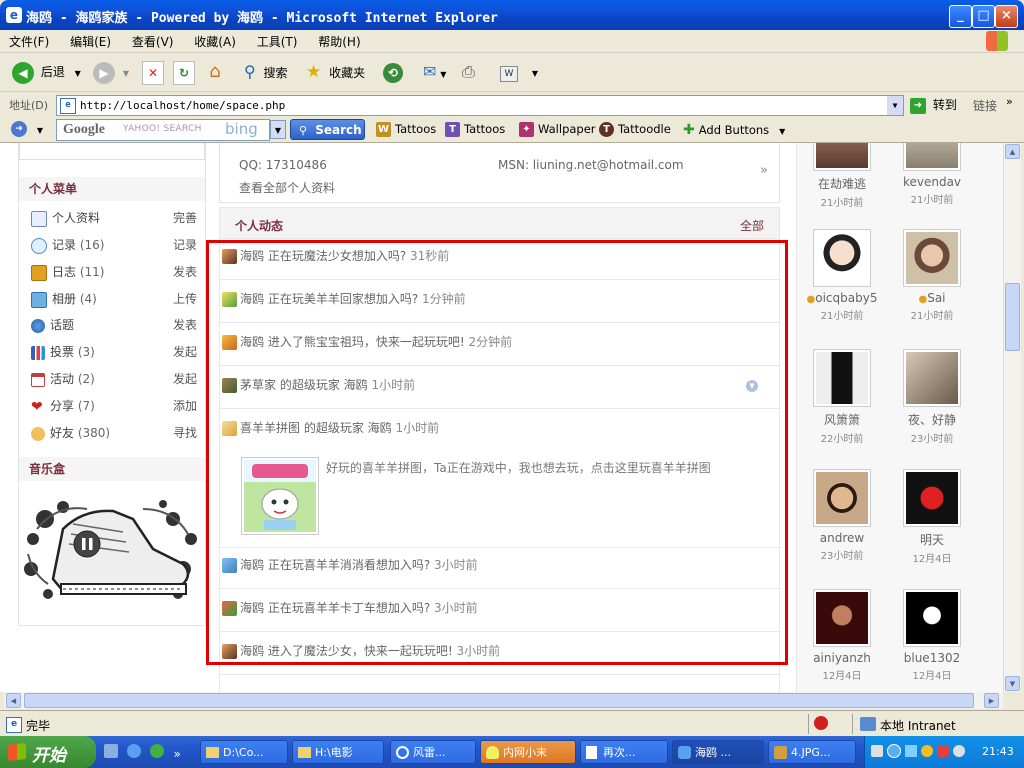 The height and width of the screenshot is (768, 1024). What do you see at coordinates (13, 700) in the screenshot?
I see `scroll-left-button: ◀` at bounding box center [13, 700].